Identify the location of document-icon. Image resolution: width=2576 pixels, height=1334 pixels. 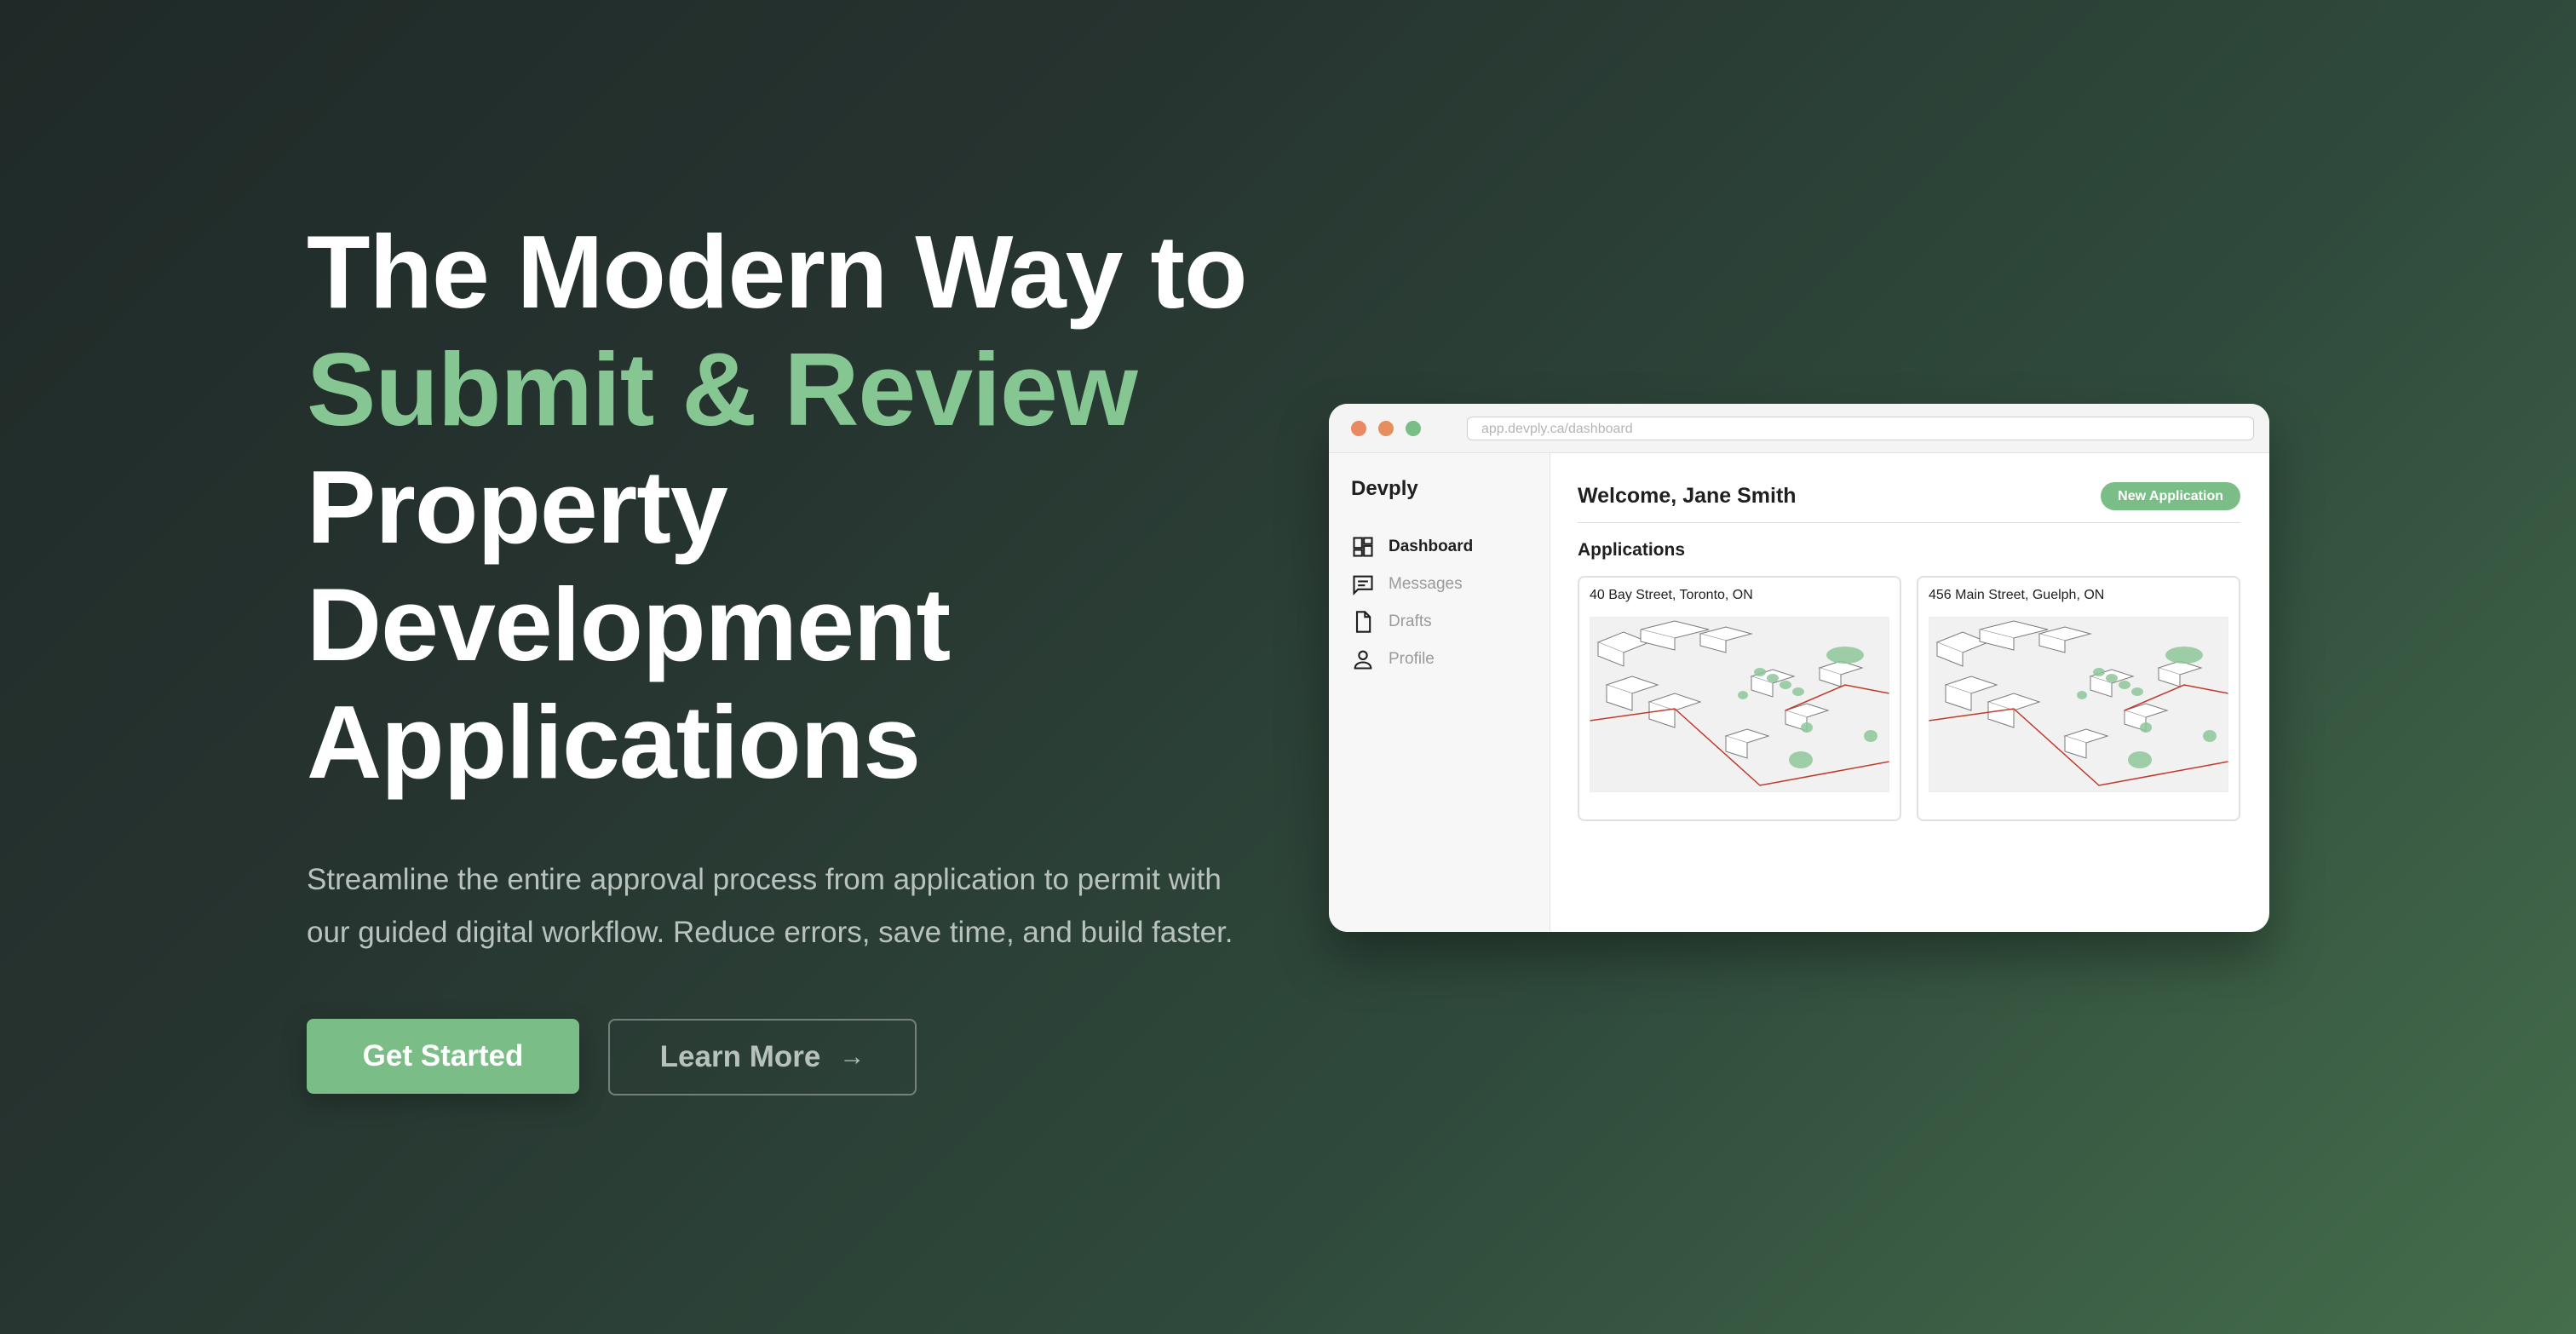
(1363, 622).